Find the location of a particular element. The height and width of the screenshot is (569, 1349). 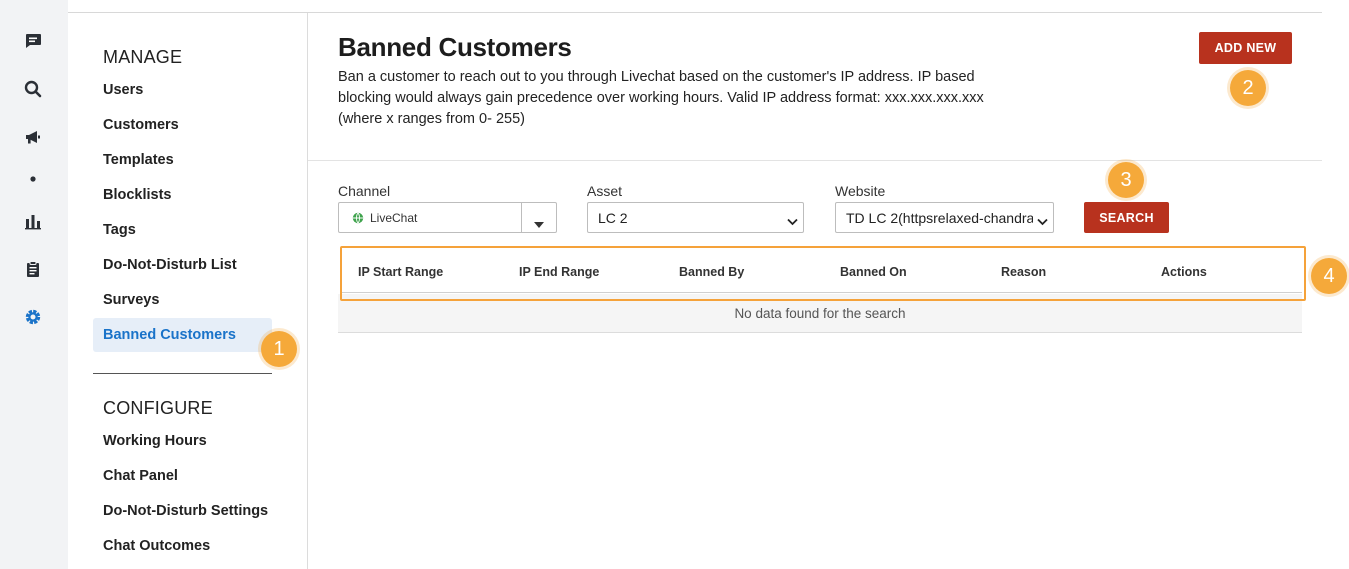

asset-select: LC 2 is located at coordinates (695, 217).